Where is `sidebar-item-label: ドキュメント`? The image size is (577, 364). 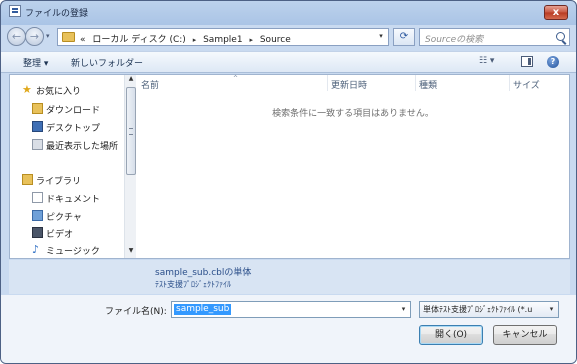 sidebar-item-label: ドキュメント is located at coordinates (73, 200).